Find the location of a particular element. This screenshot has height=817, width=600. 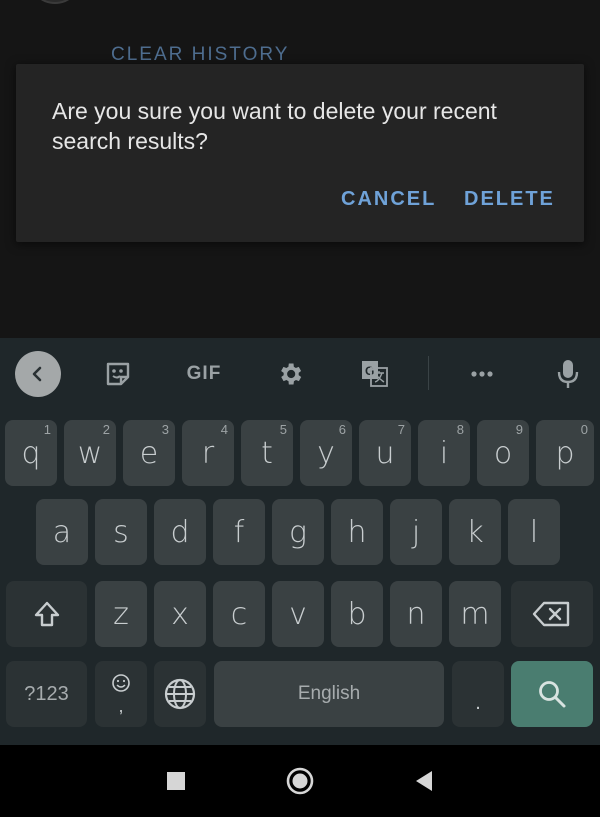

home-circle-icon is located at coordinates (300, 781).